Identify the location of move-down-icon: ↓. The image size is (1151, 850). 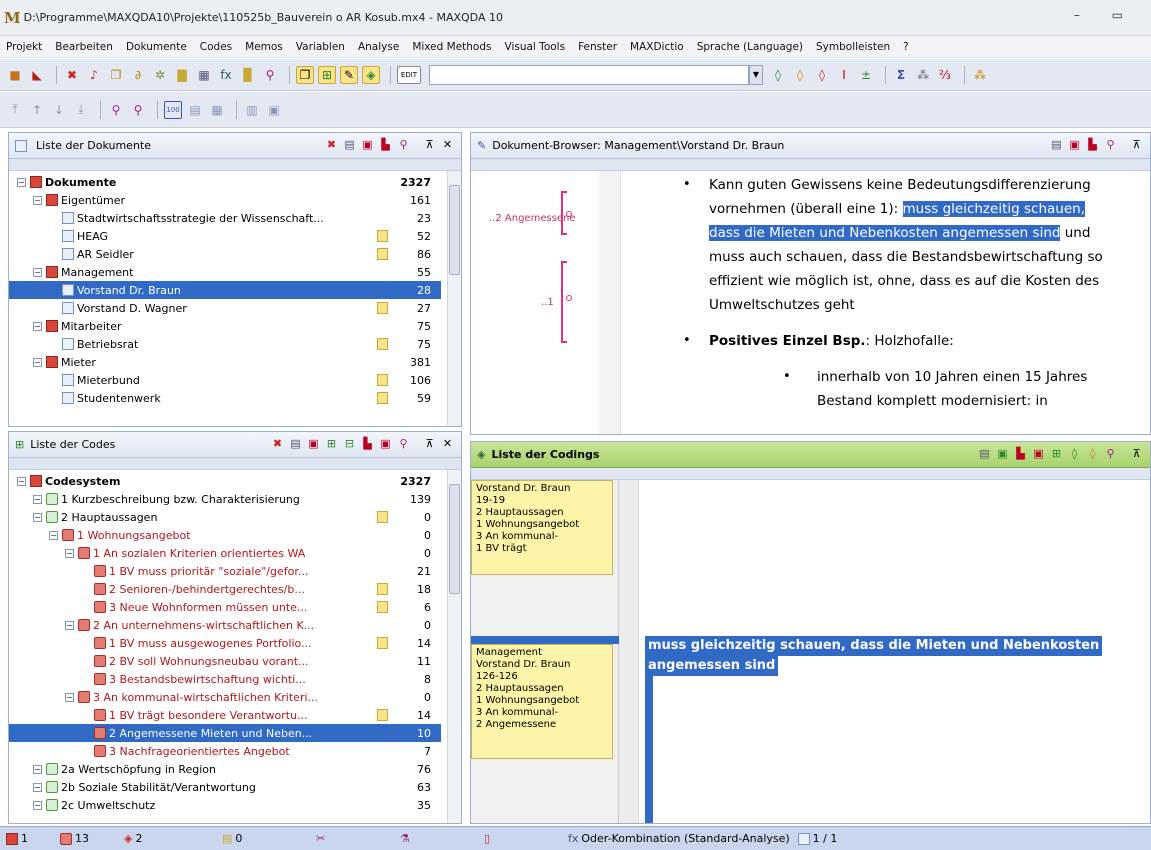
(59, 110).